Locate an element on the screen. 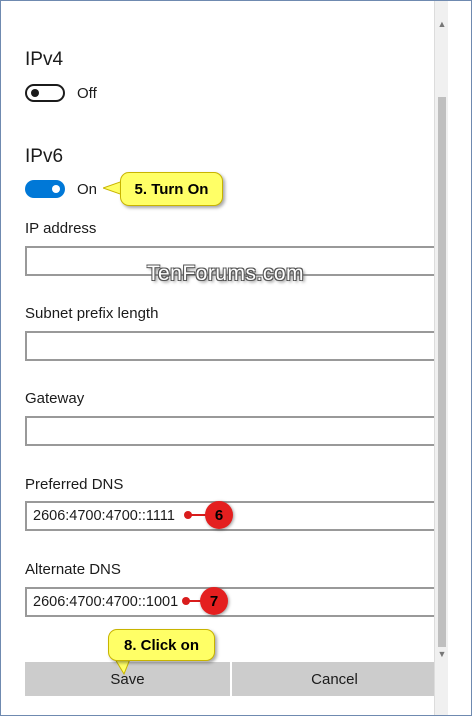 This screenshot has height=718, width=474. ip-address-label: IP address is located at coordinates (61, 228).